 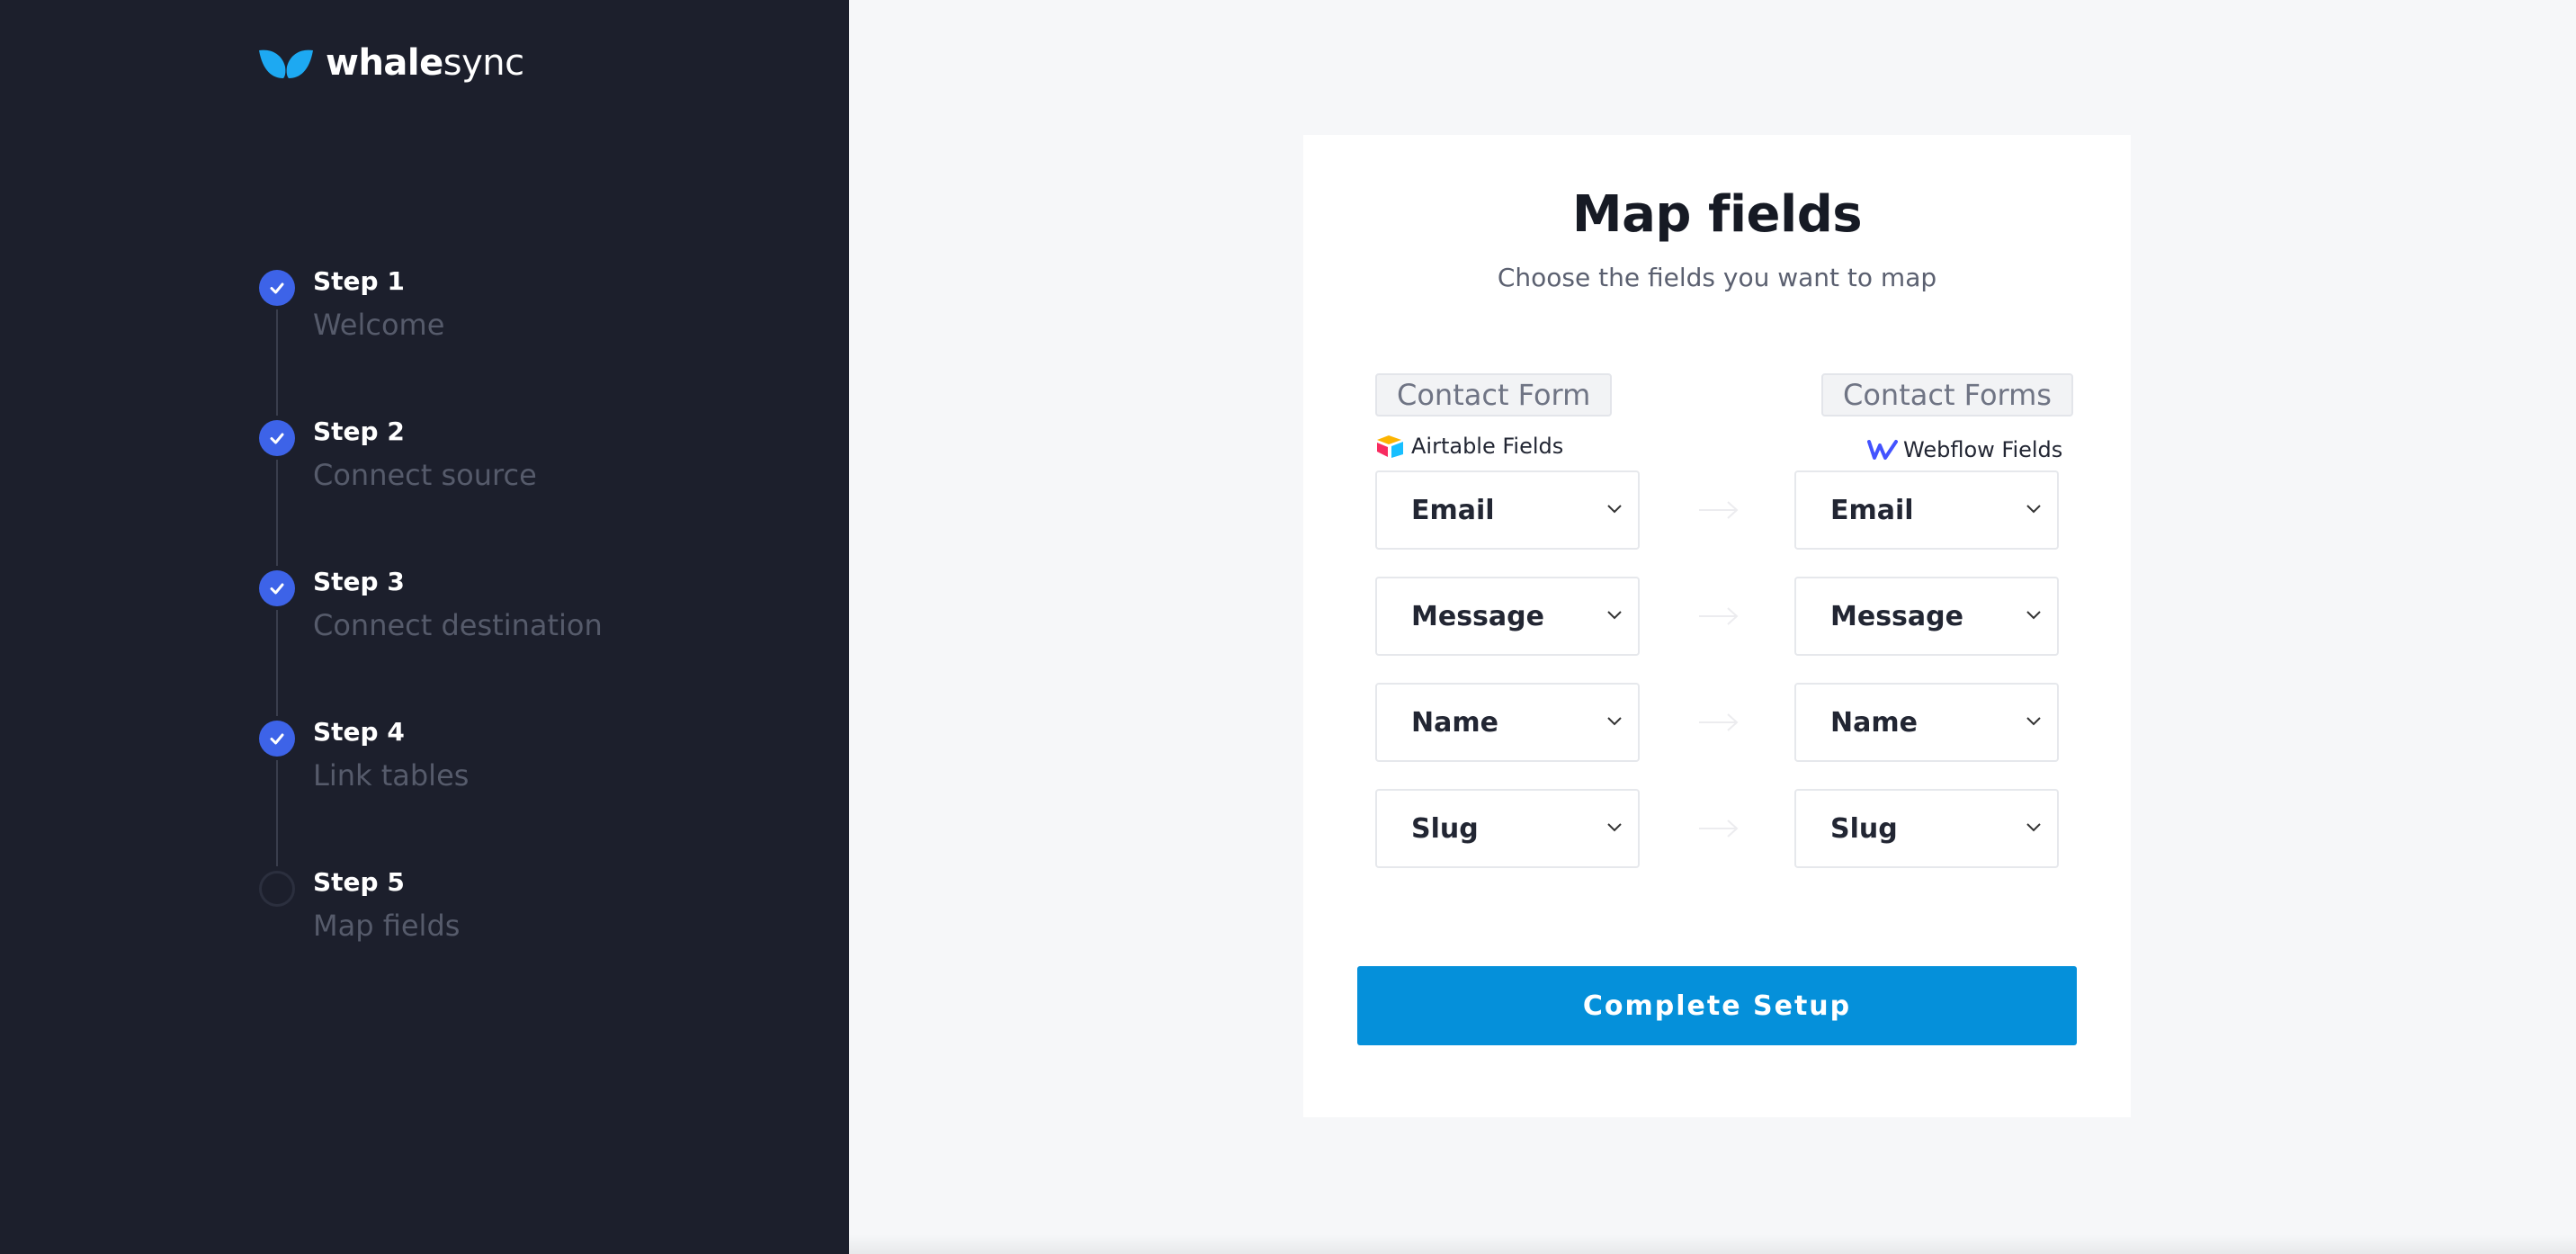 I want to click on source-field-value: Slug, so click(x=1445, y=829).